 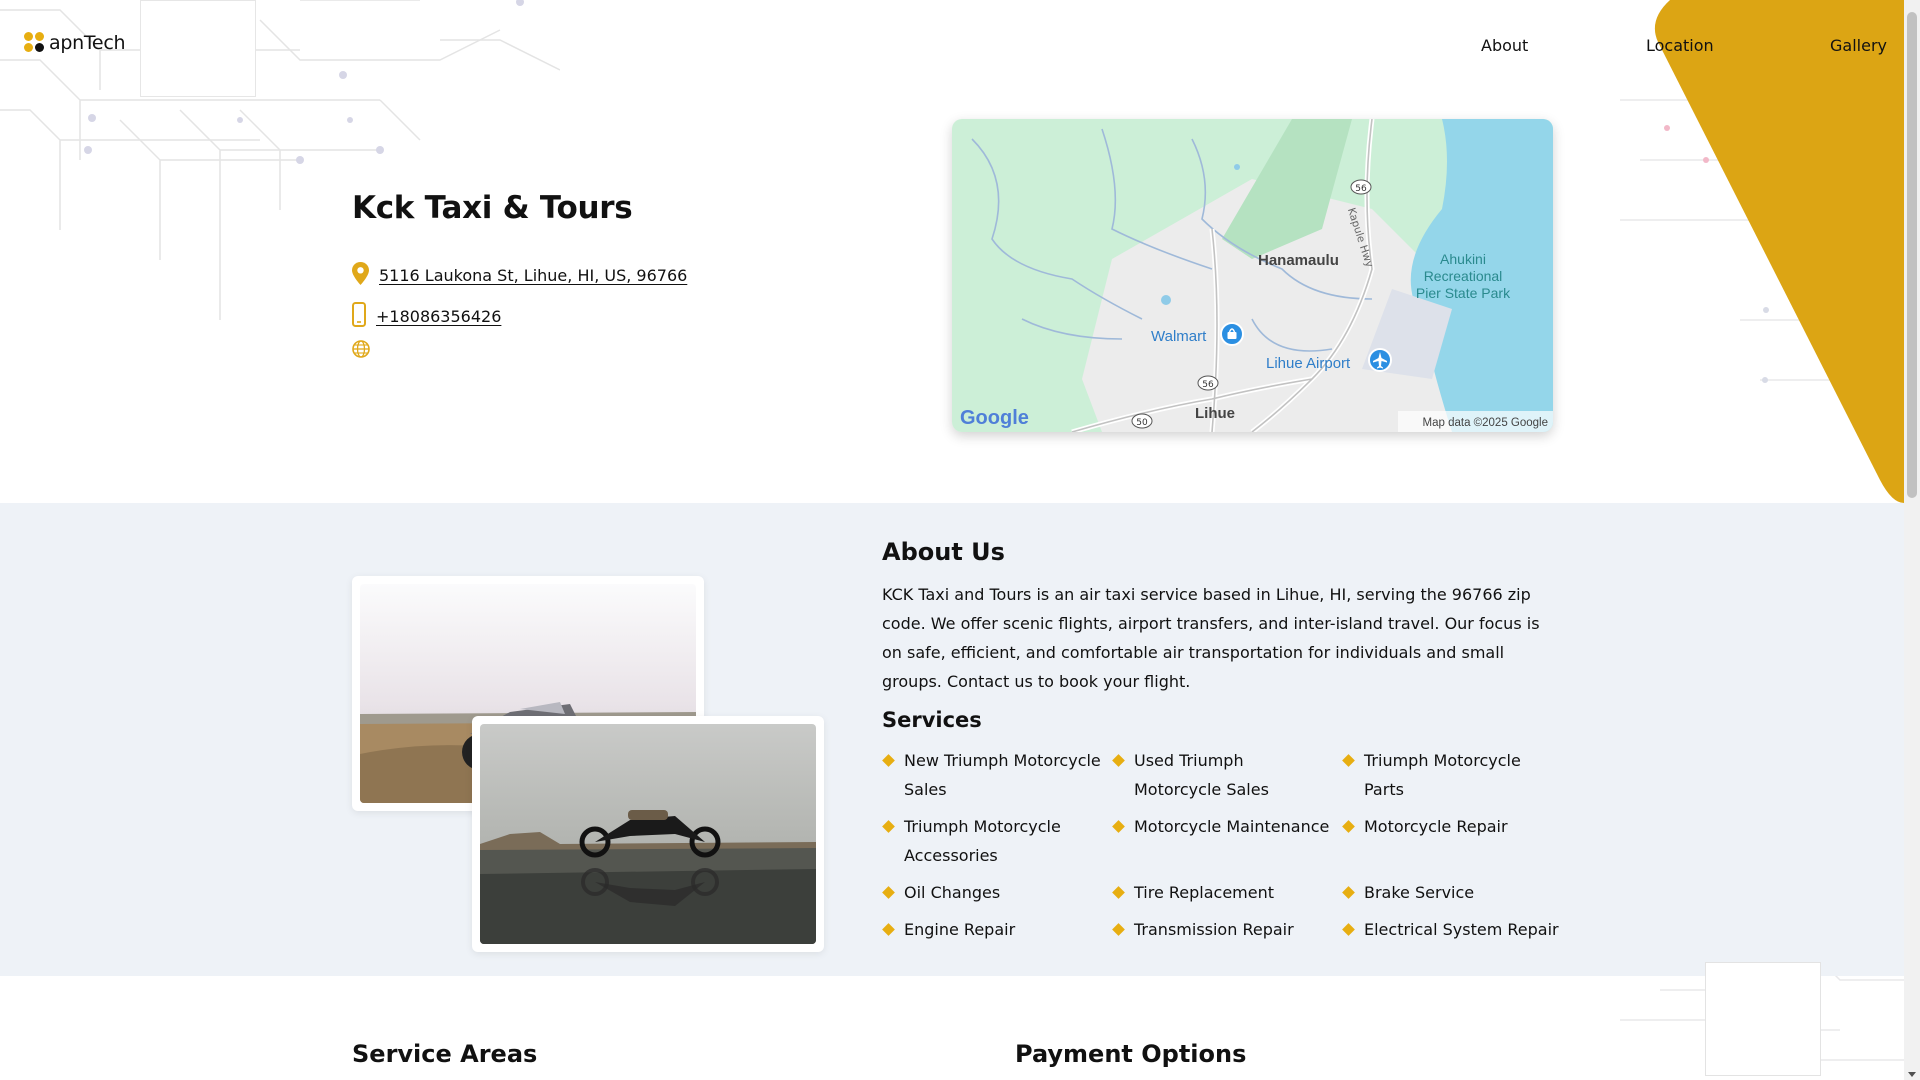 I want to click on svg-text: 50, so click(x=1142, y=423).